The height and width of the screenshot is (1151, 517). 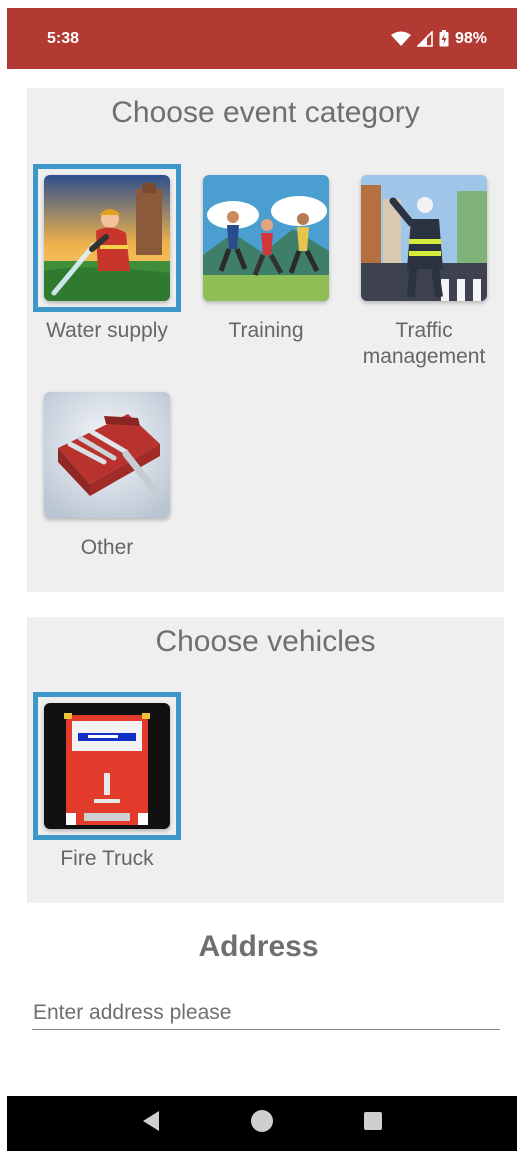 I want to click on battery-percent: 98%, so click(x=470, y=38).